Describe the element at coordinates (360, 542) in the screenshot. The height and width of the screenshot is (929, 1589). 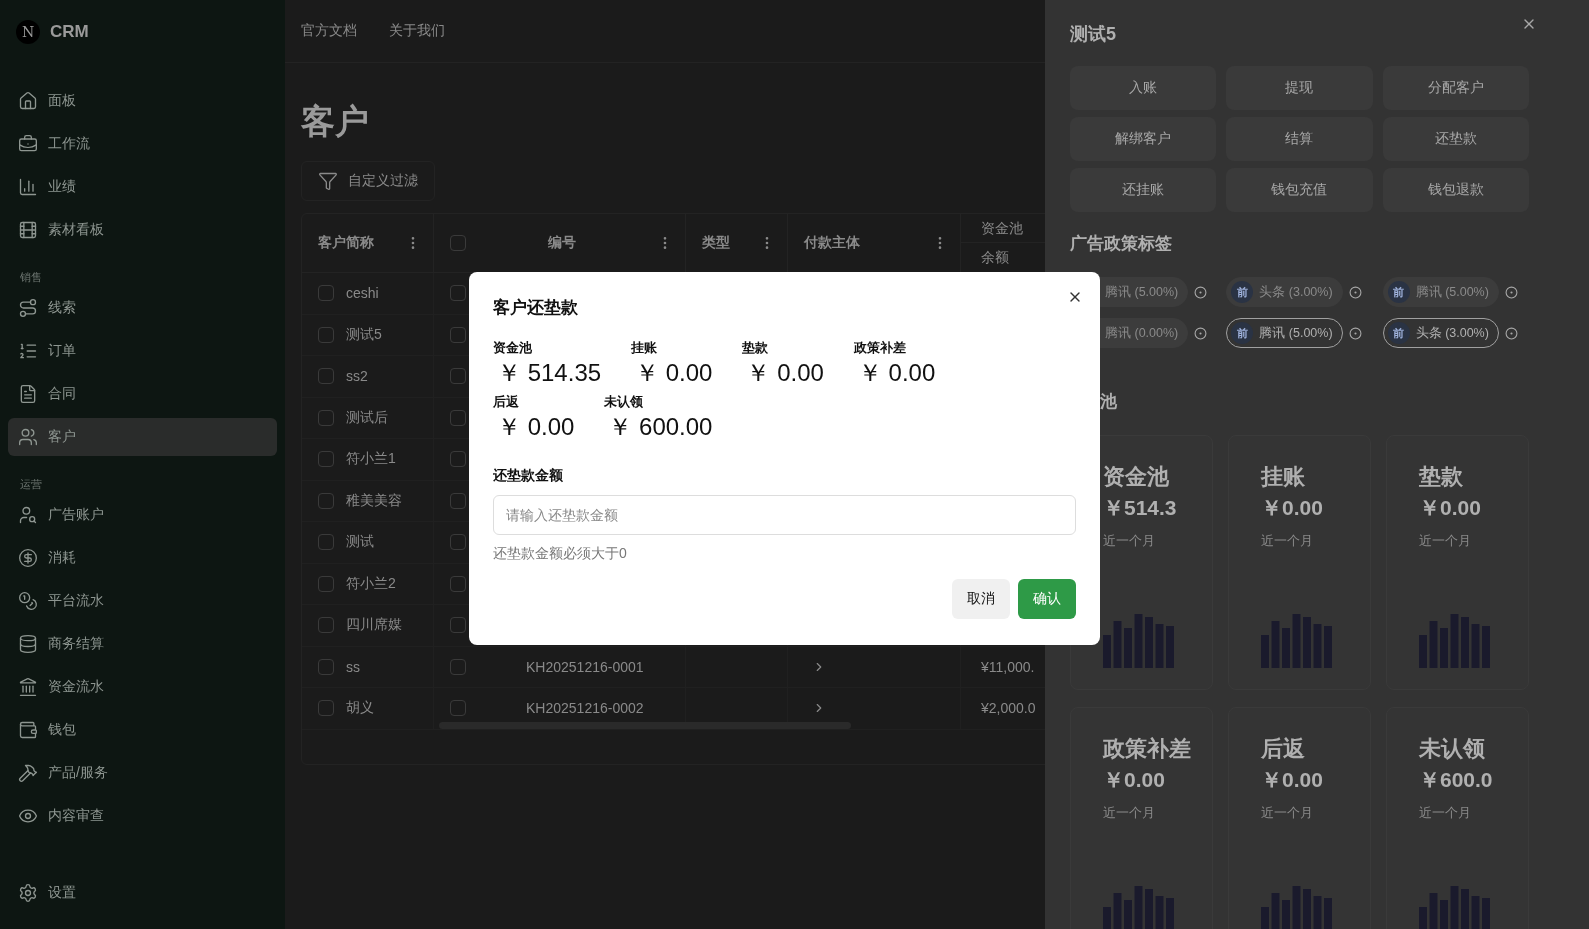
I see `table-cell: 测试` at that location.